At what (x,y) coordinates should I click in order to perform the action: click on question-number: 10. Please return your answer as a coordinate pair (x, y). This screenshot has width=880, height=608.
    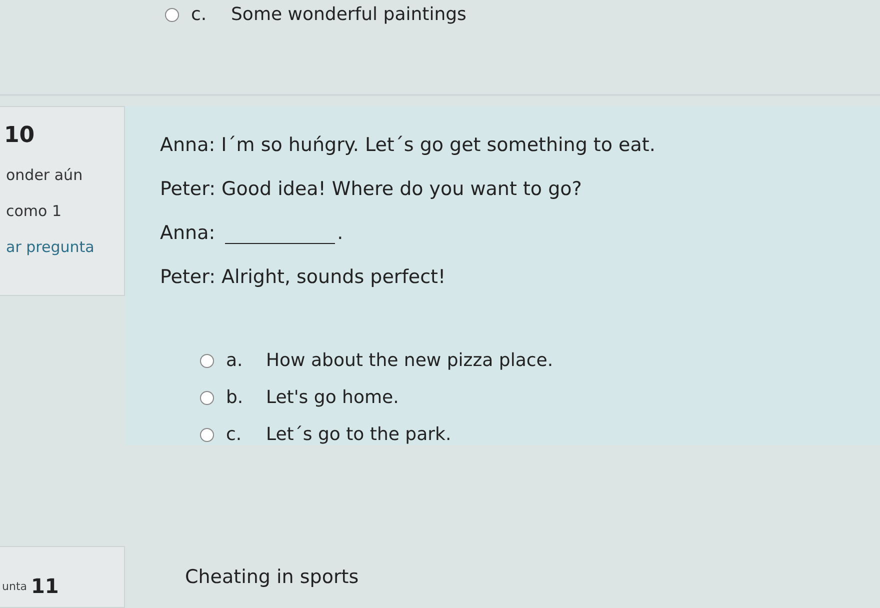
    Looking at the image, I should click on (20, 135).